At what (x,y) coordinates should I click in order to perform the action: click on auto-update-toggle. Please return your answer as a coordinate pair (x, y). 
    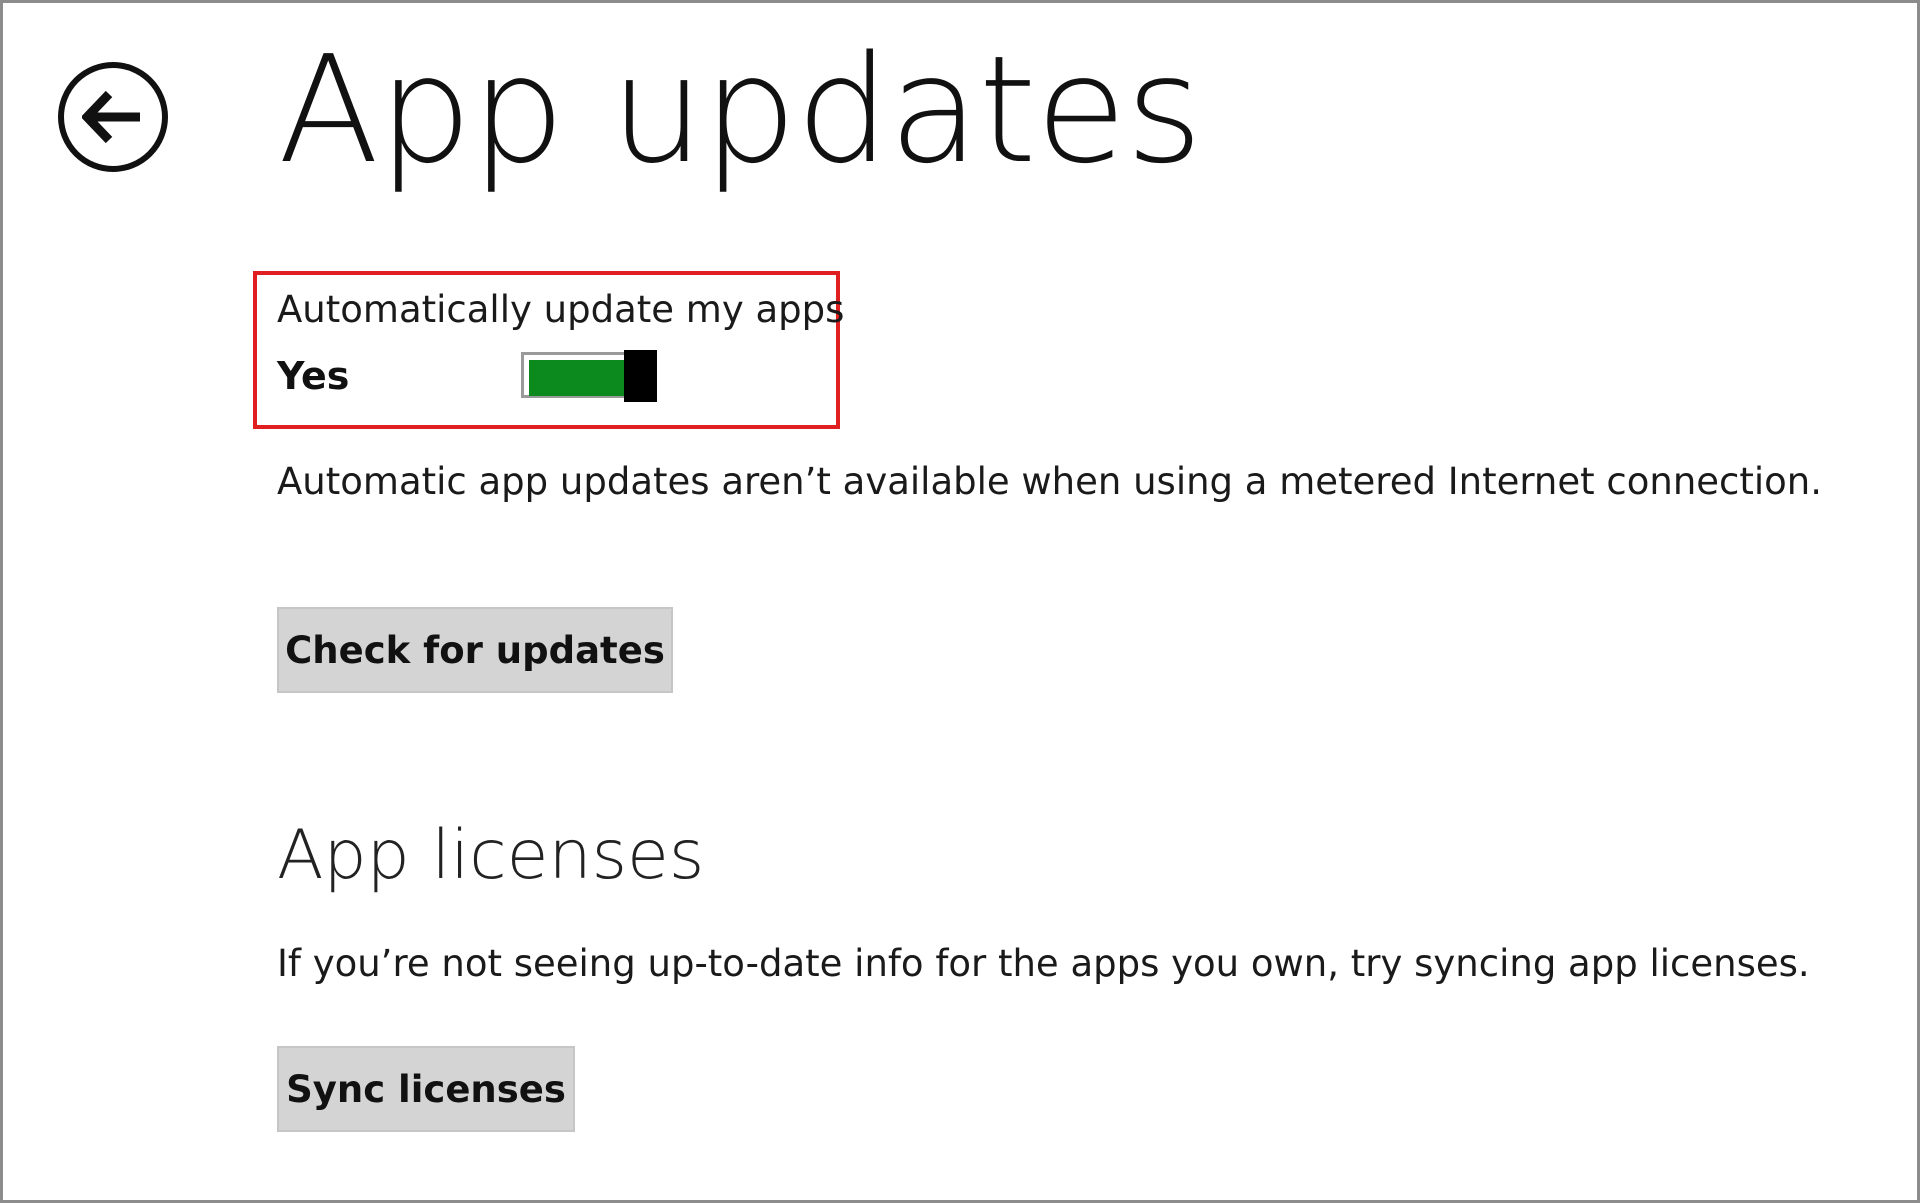
    Looking at the image, I should click on (589, 376).